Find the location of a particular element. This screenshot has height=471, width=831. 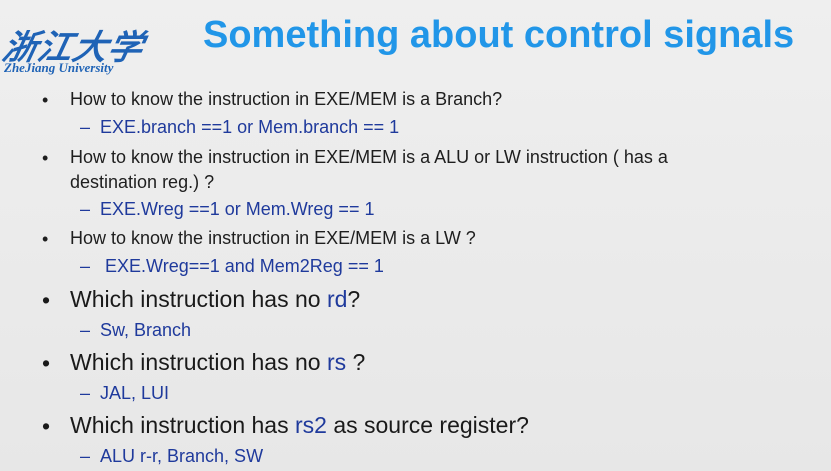

logo-english-text: ZheJiang University is located at coordinates (59, 67).